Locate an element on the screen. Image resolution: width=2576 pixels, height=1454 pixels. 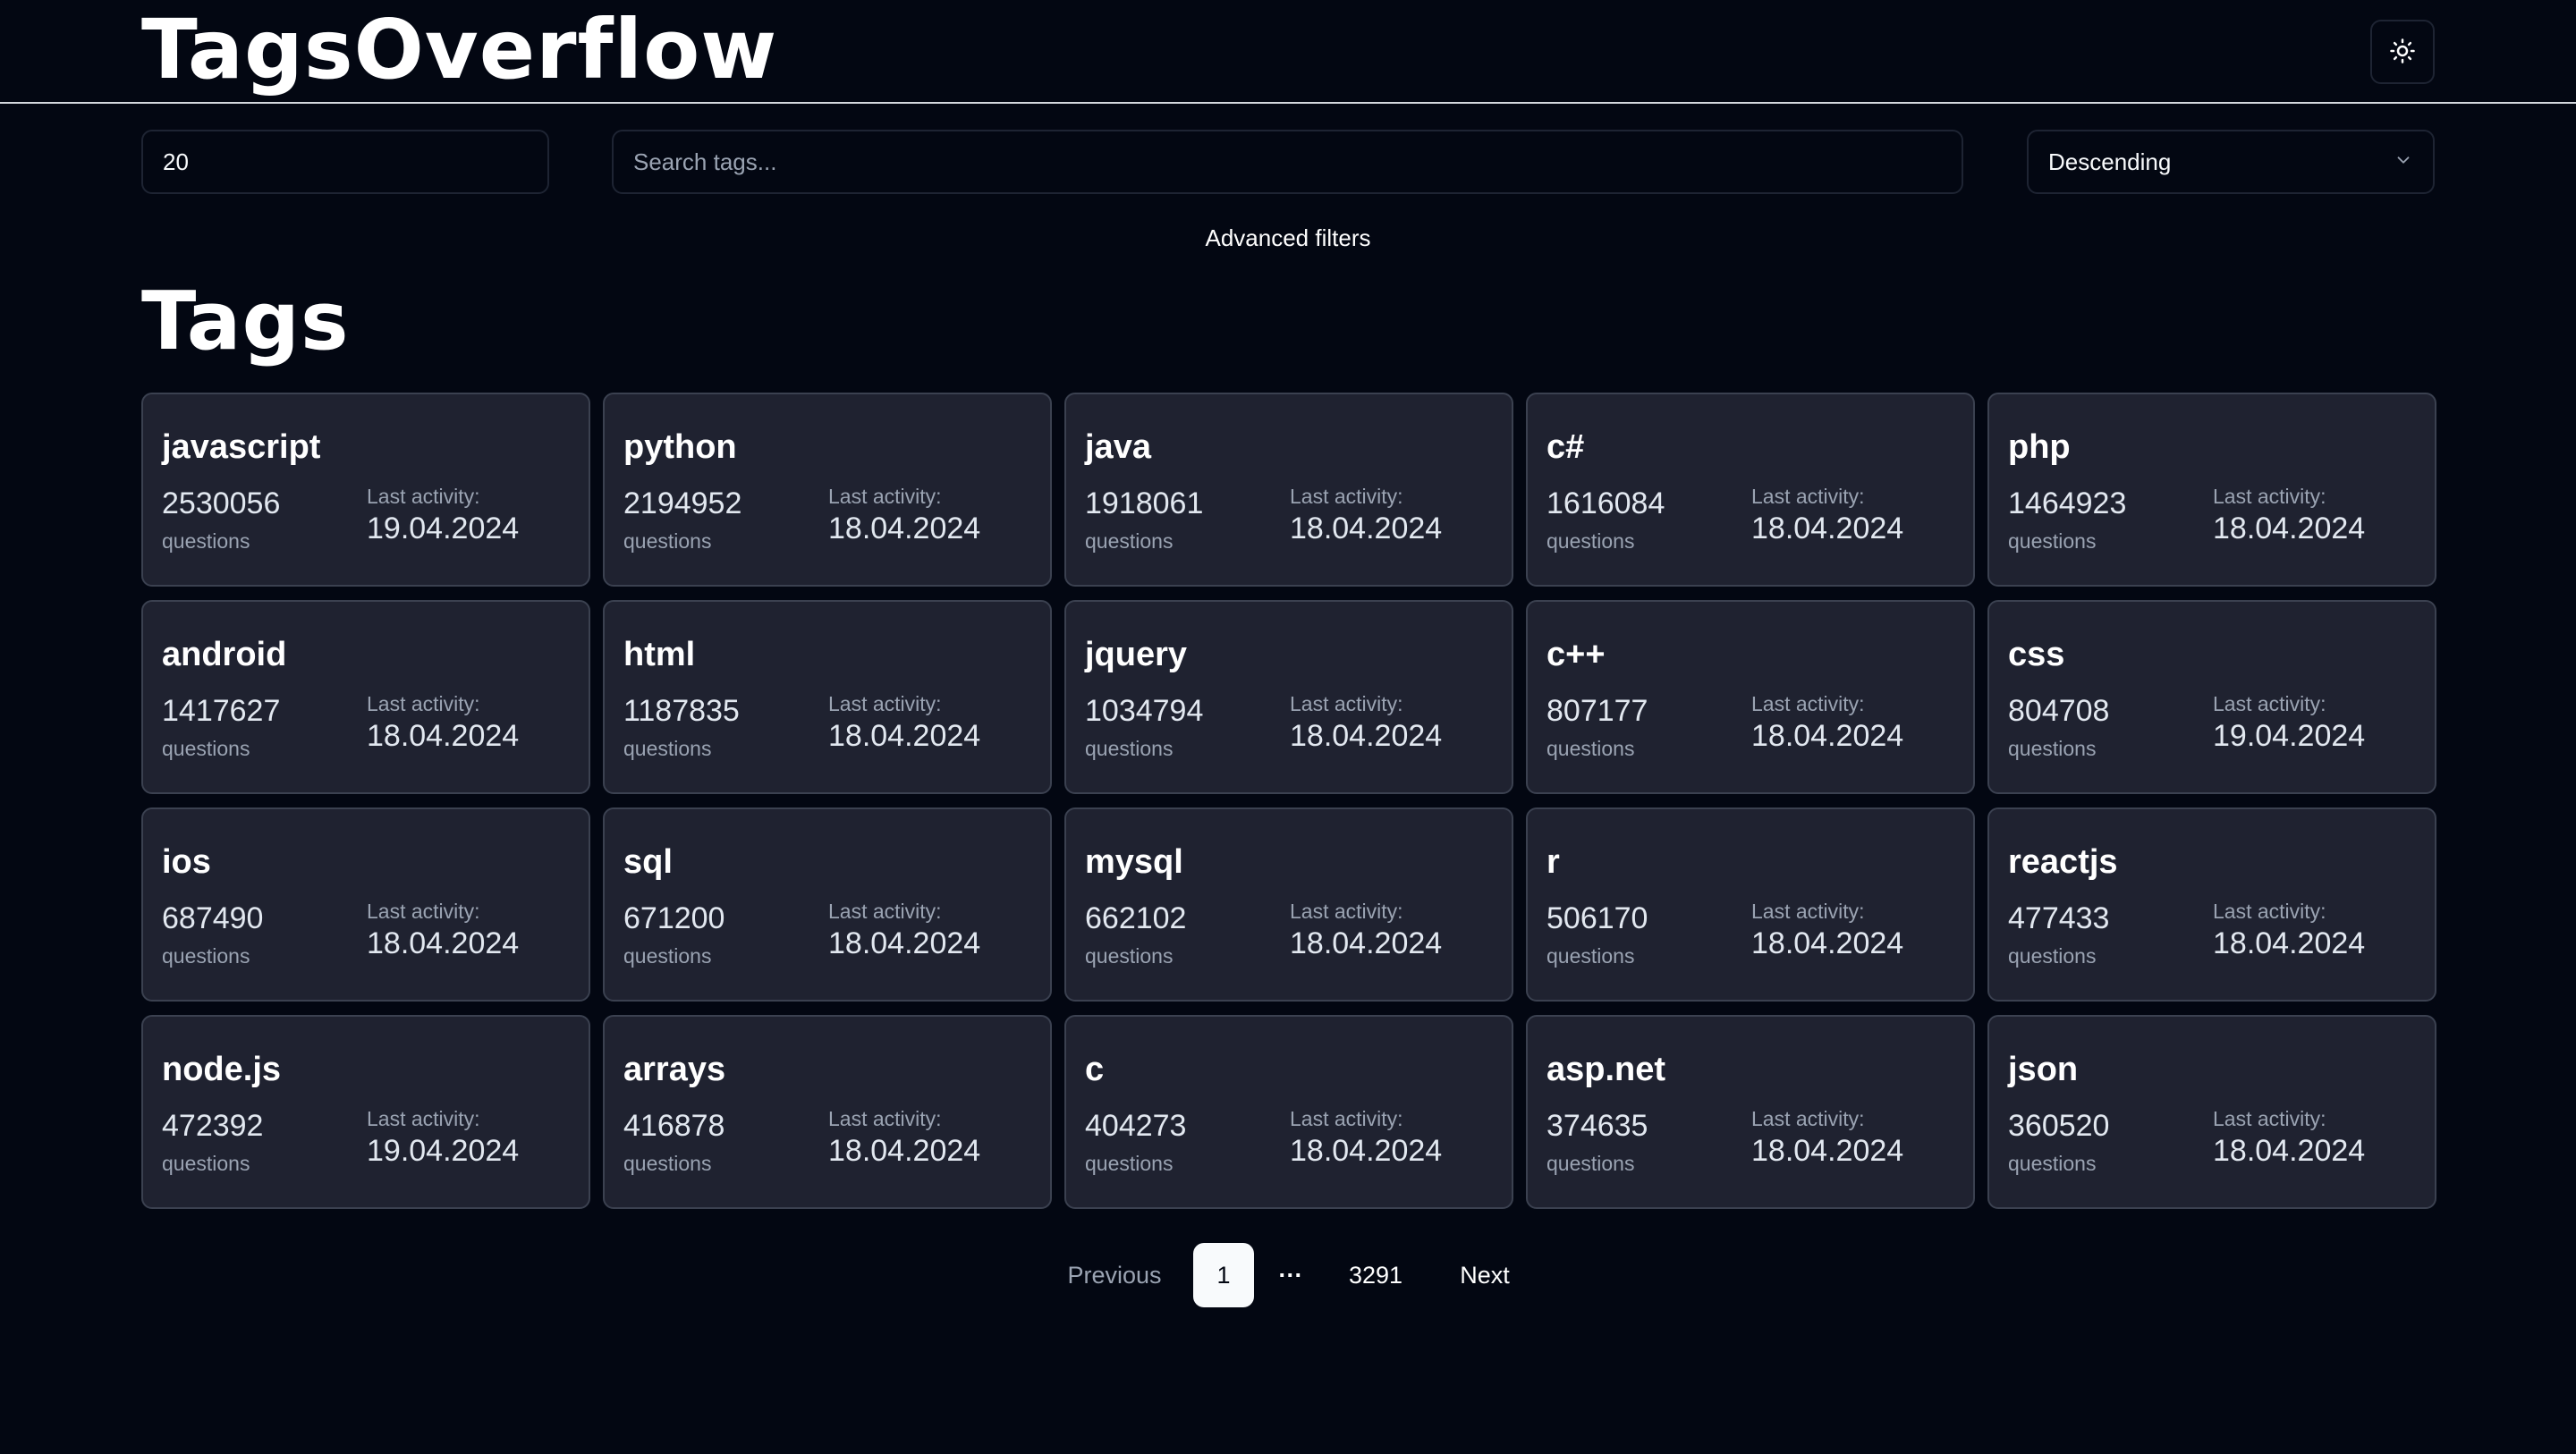
question-count: 374635 is located at coordinates (1597, 1126).